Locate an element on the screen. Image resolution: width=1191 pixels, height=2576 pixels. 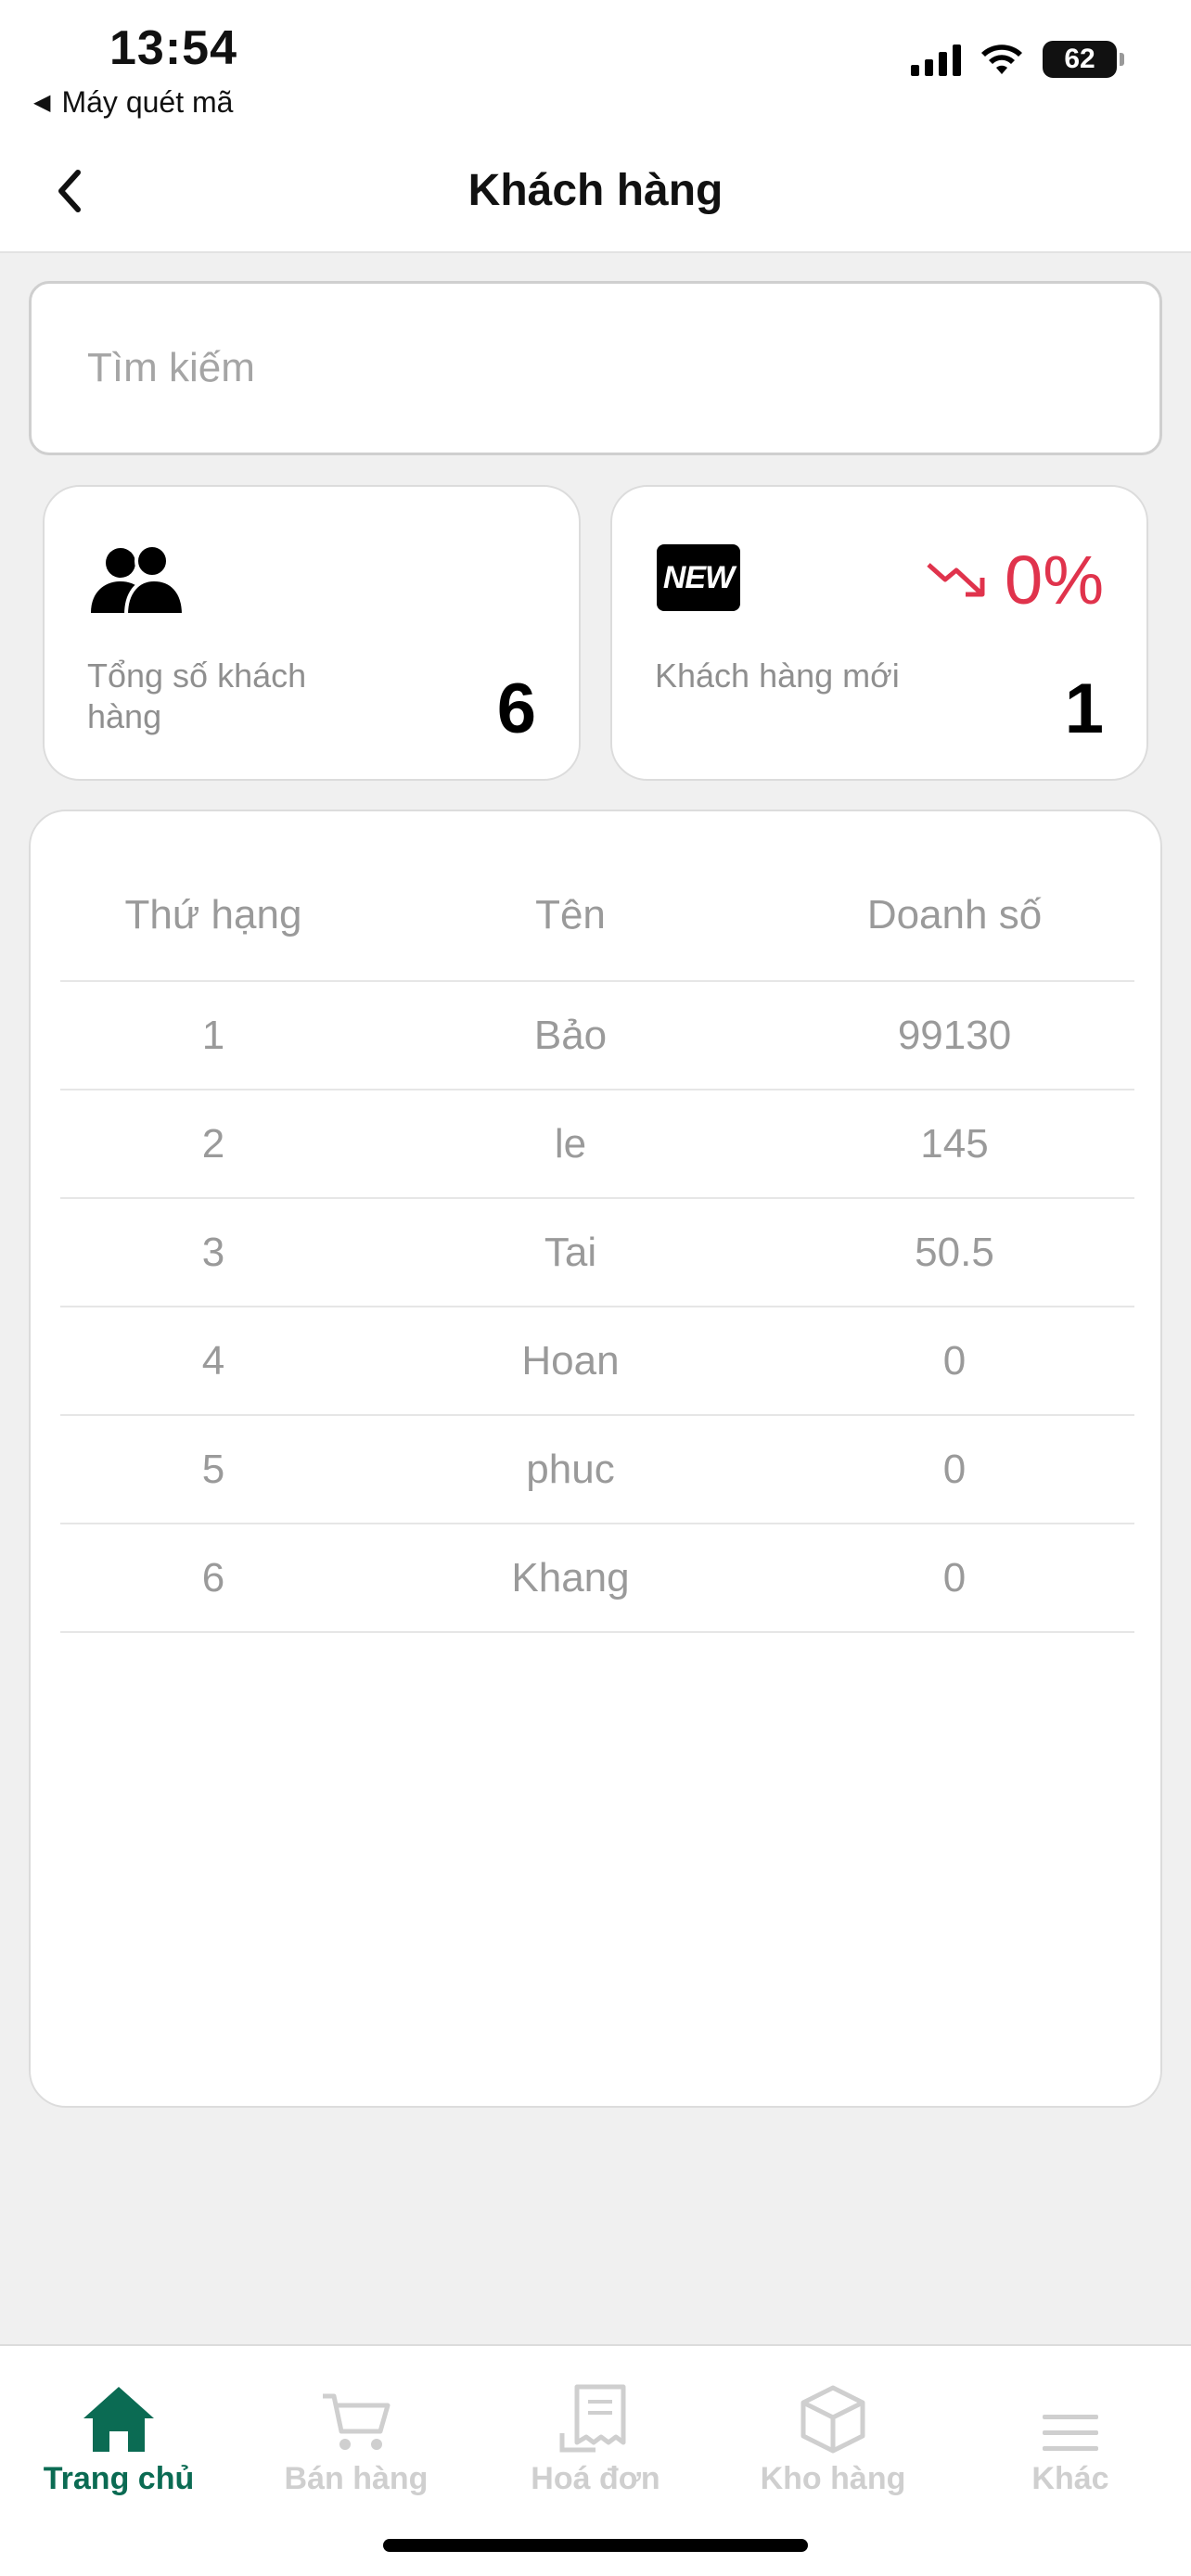
cell-name: Khang is located at coordinates (571, 1577).